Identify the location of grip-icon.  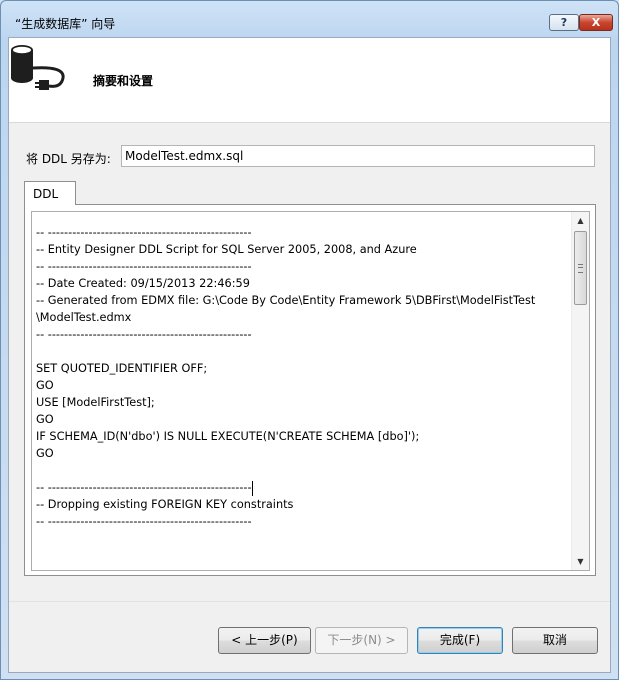
(580, 268).